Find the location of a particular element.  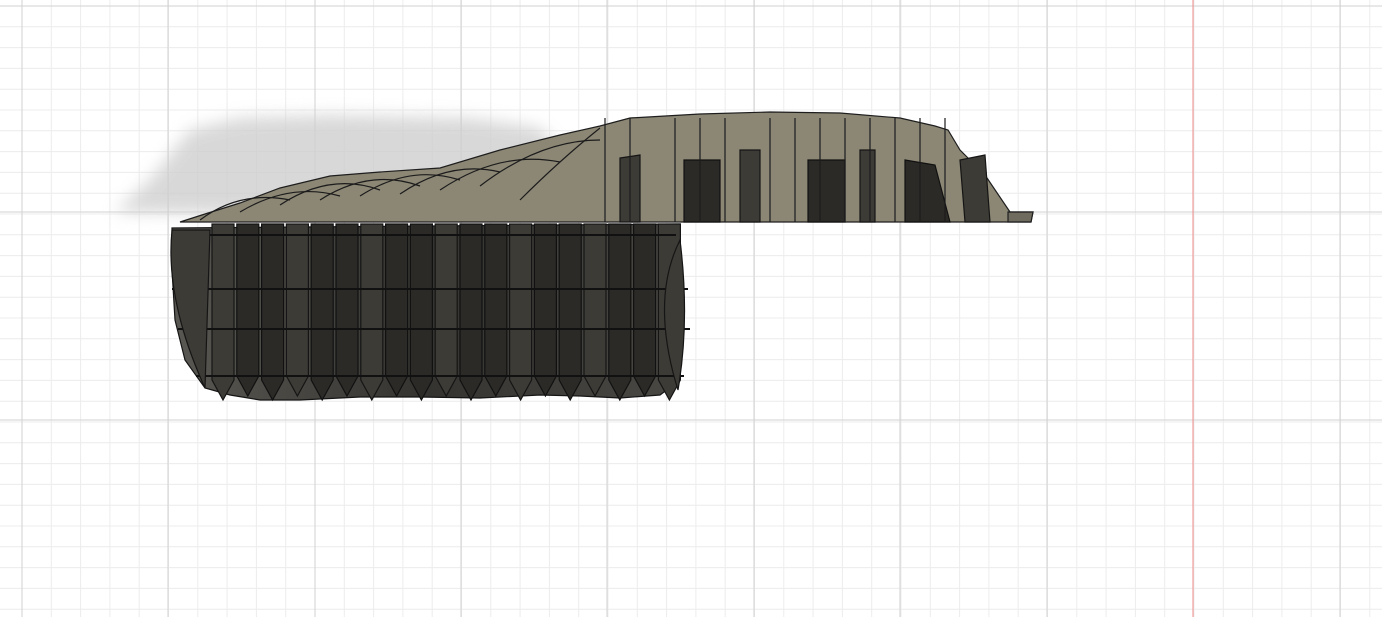

tail-plate is located at coordinates (1020, 217).